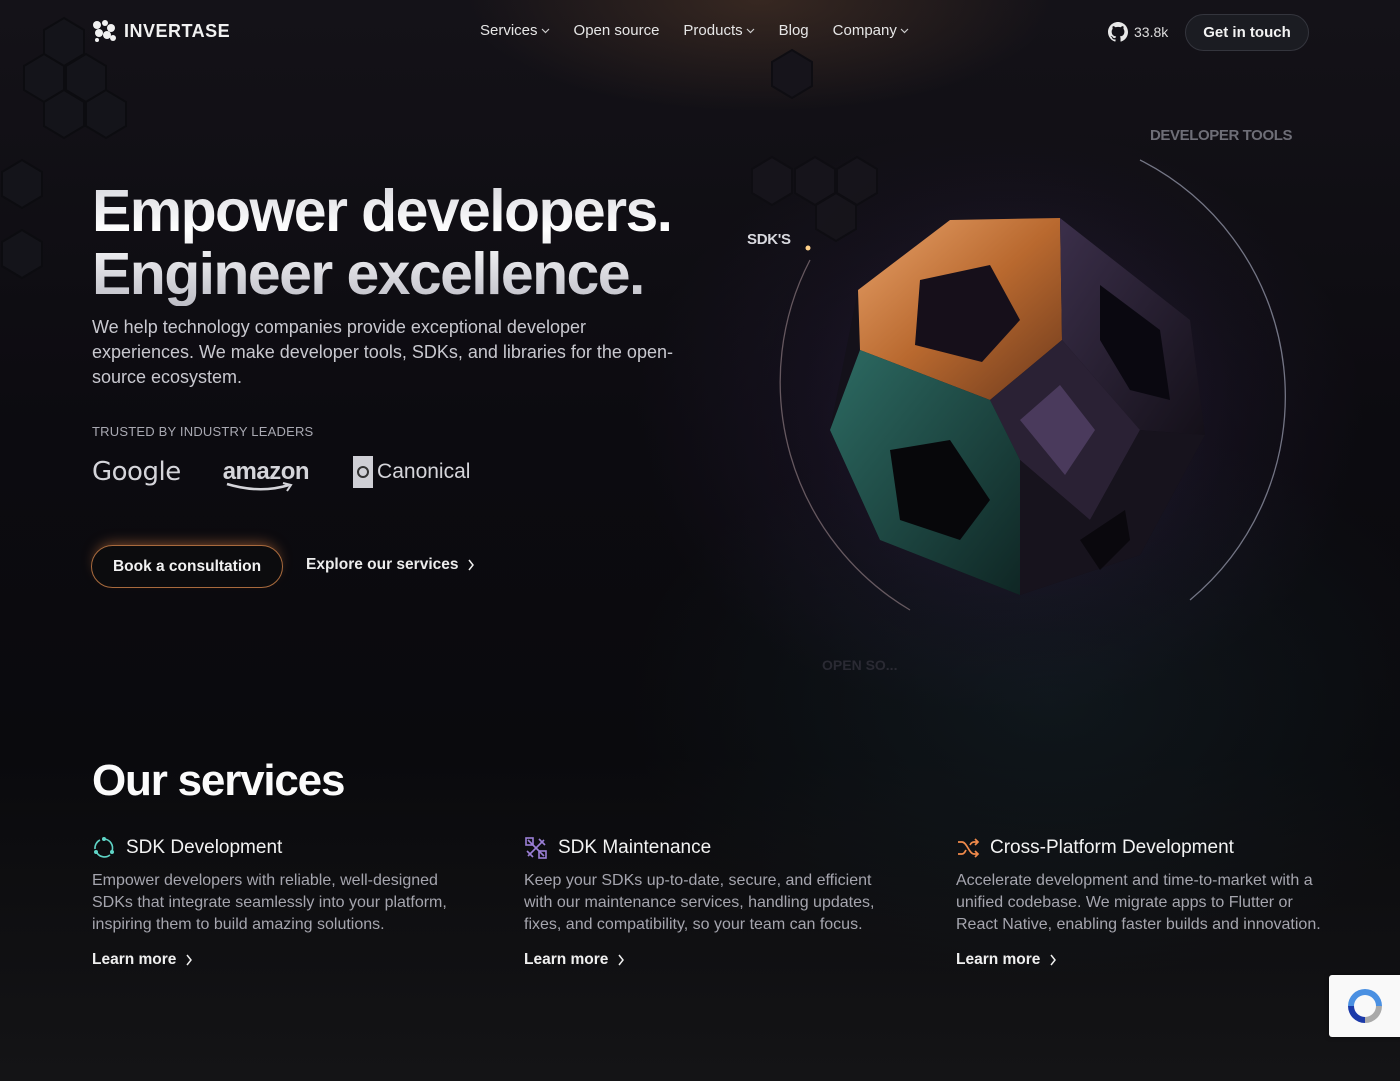 This screenshot has height=1081, width=1400. What do you see at coordinates (1112, 847) in the screenshot?
I see `service-title: Cross-Platform Development` at bounding box center [1112, 847].